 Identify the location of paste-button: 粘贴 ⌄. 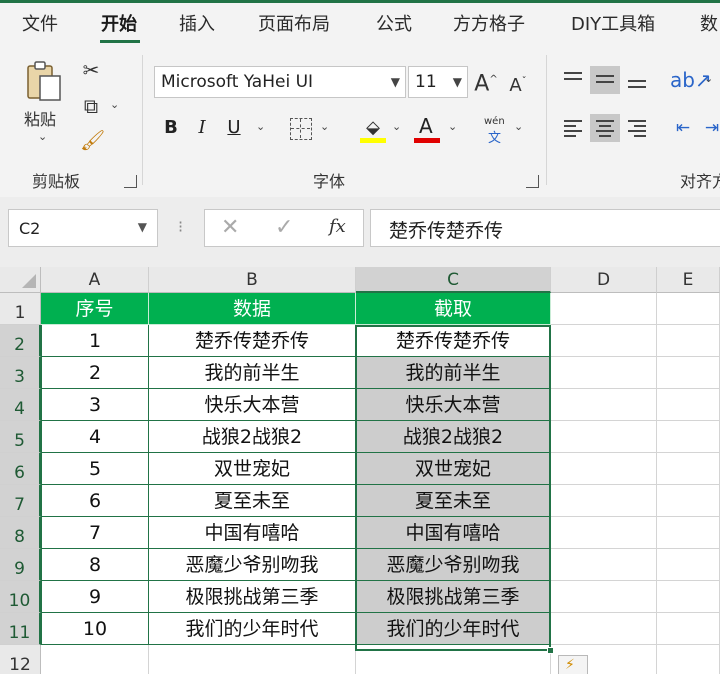
(44, 103).